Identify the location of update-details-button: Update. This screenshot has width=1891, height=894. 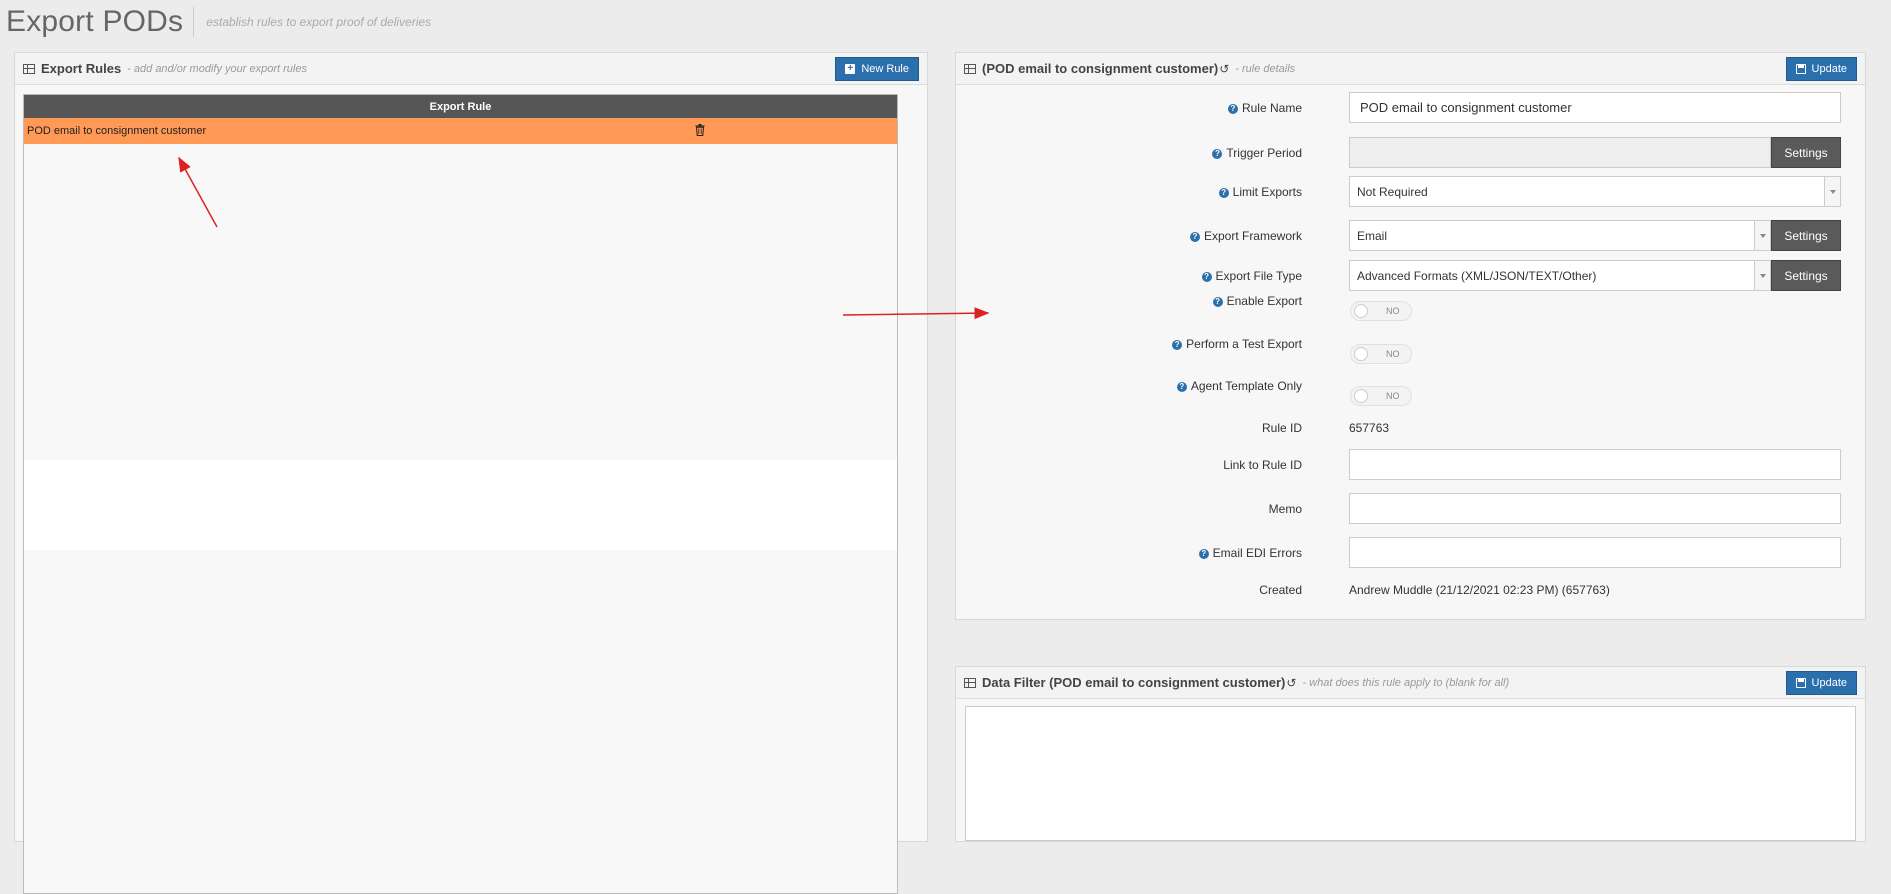
(1821, 69).